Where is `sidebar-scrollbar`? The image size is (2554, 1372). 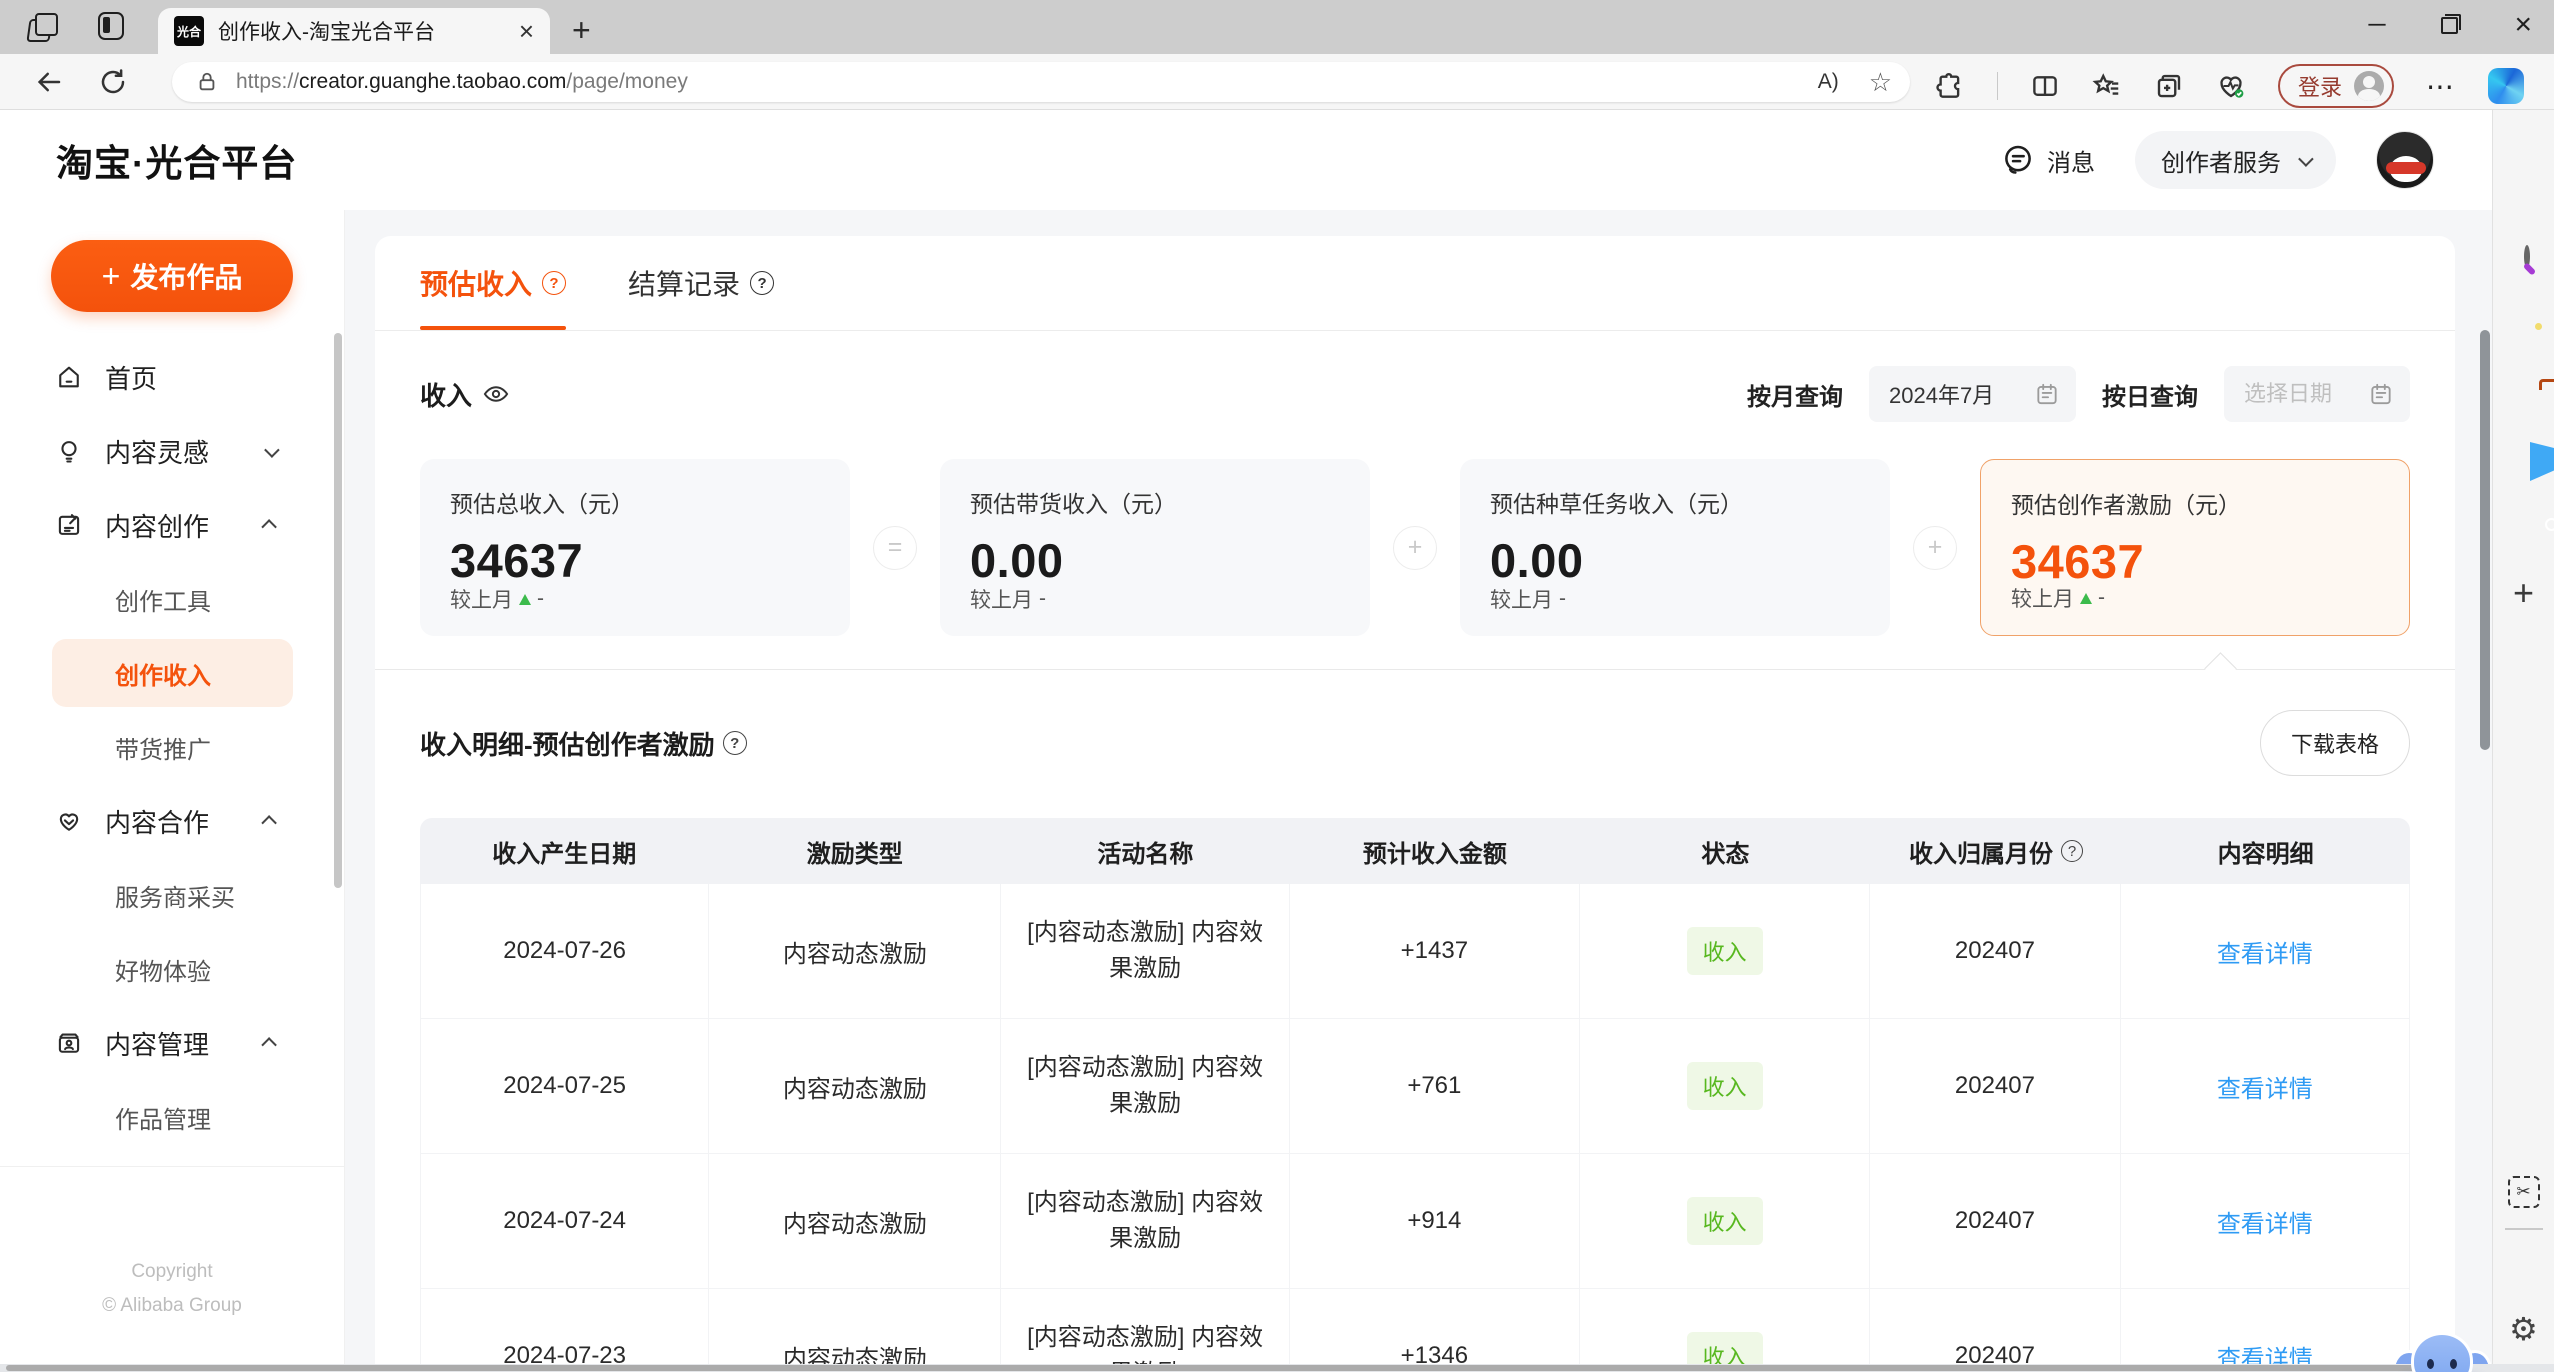 sidebar-scrollbar is located at coordinates (338, 610).